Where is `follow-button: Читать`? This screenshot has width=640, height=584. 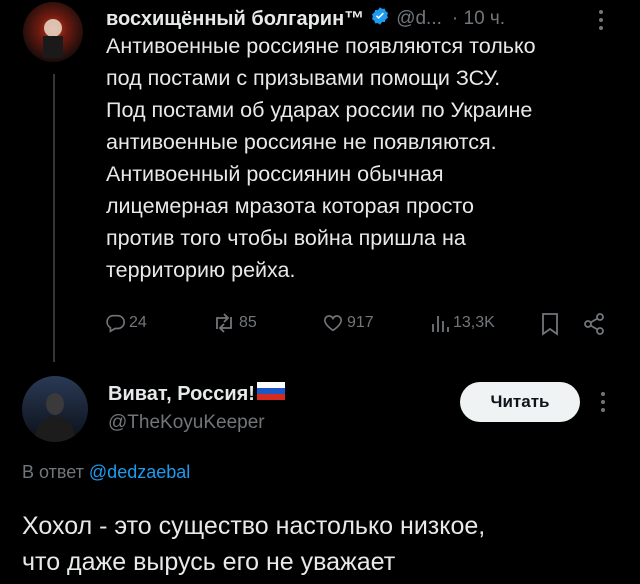
follow-button: Читать is located at coordinates (520, 402).